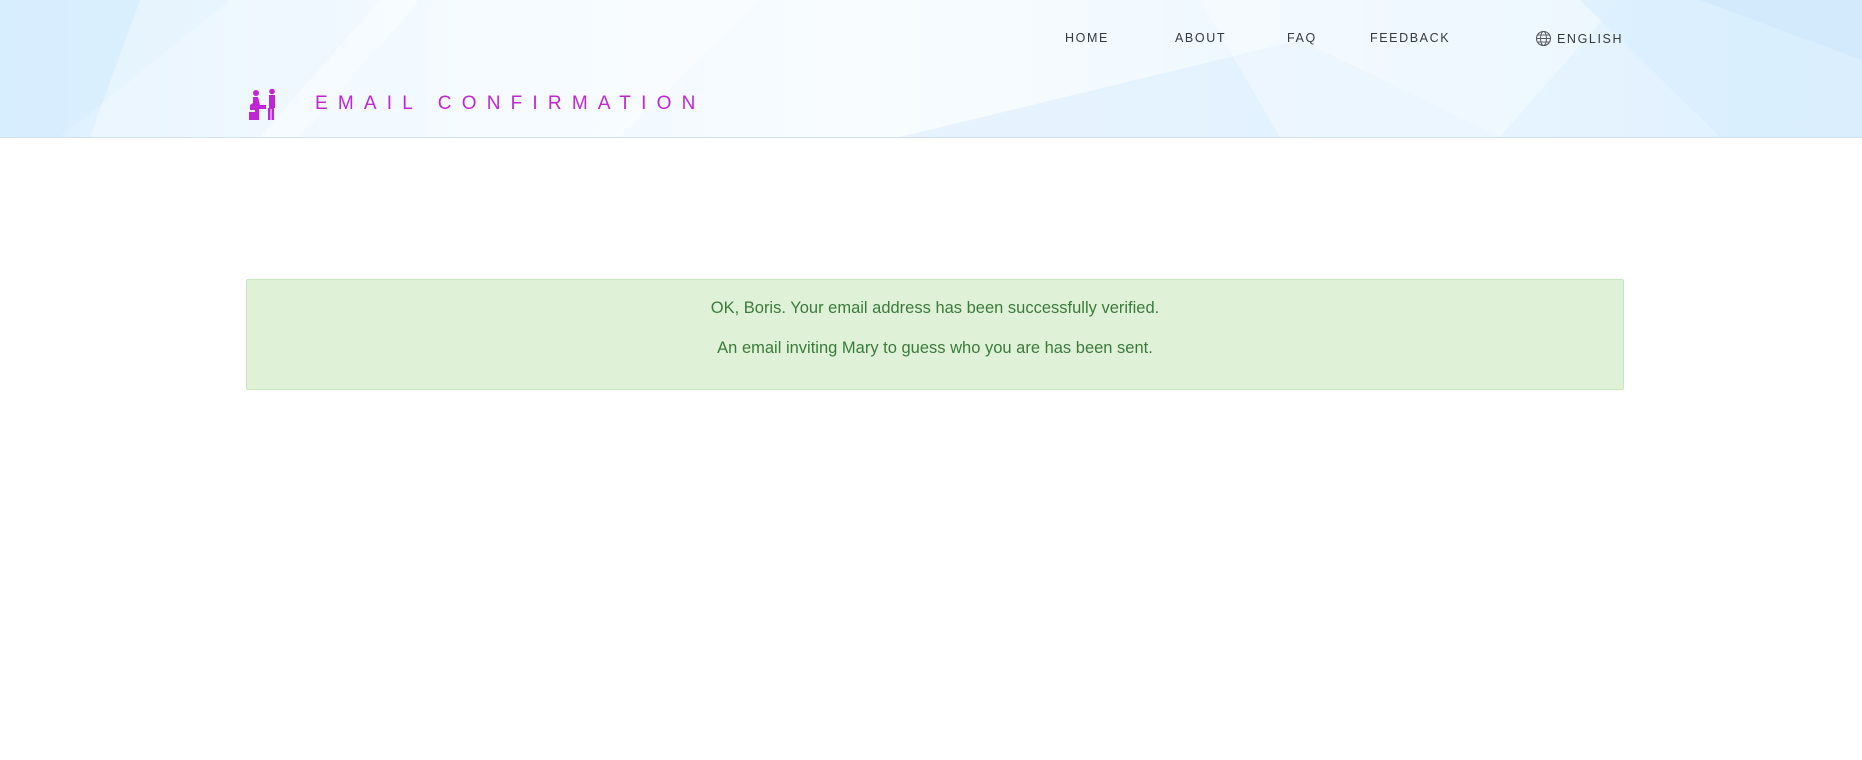 This screenshot has width=1862, height=760. Describe the element at coordinates (1302, 38) in the screenshot. I see `nav-faq: FAQ` at that location.